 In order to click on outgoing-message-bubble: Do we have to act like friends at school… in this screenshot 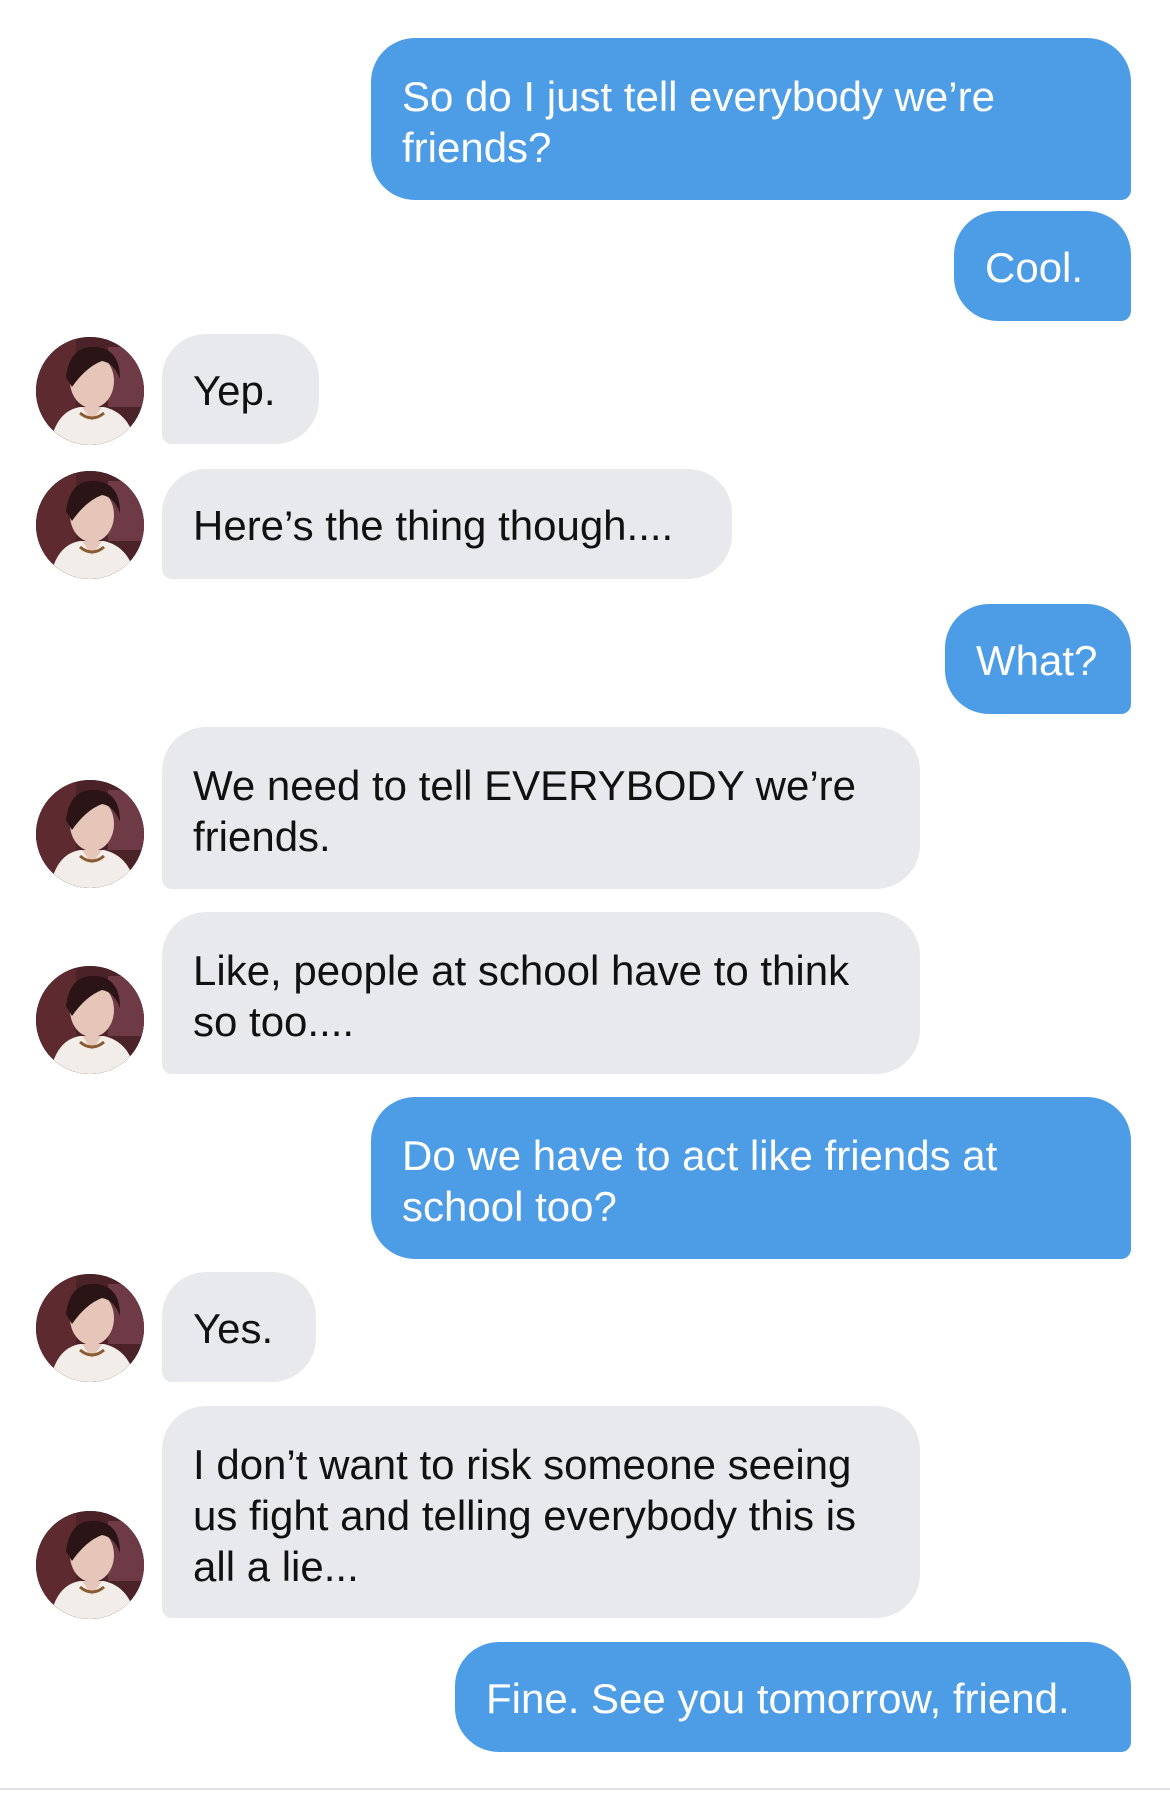, I will do `click(751, 1178)`.